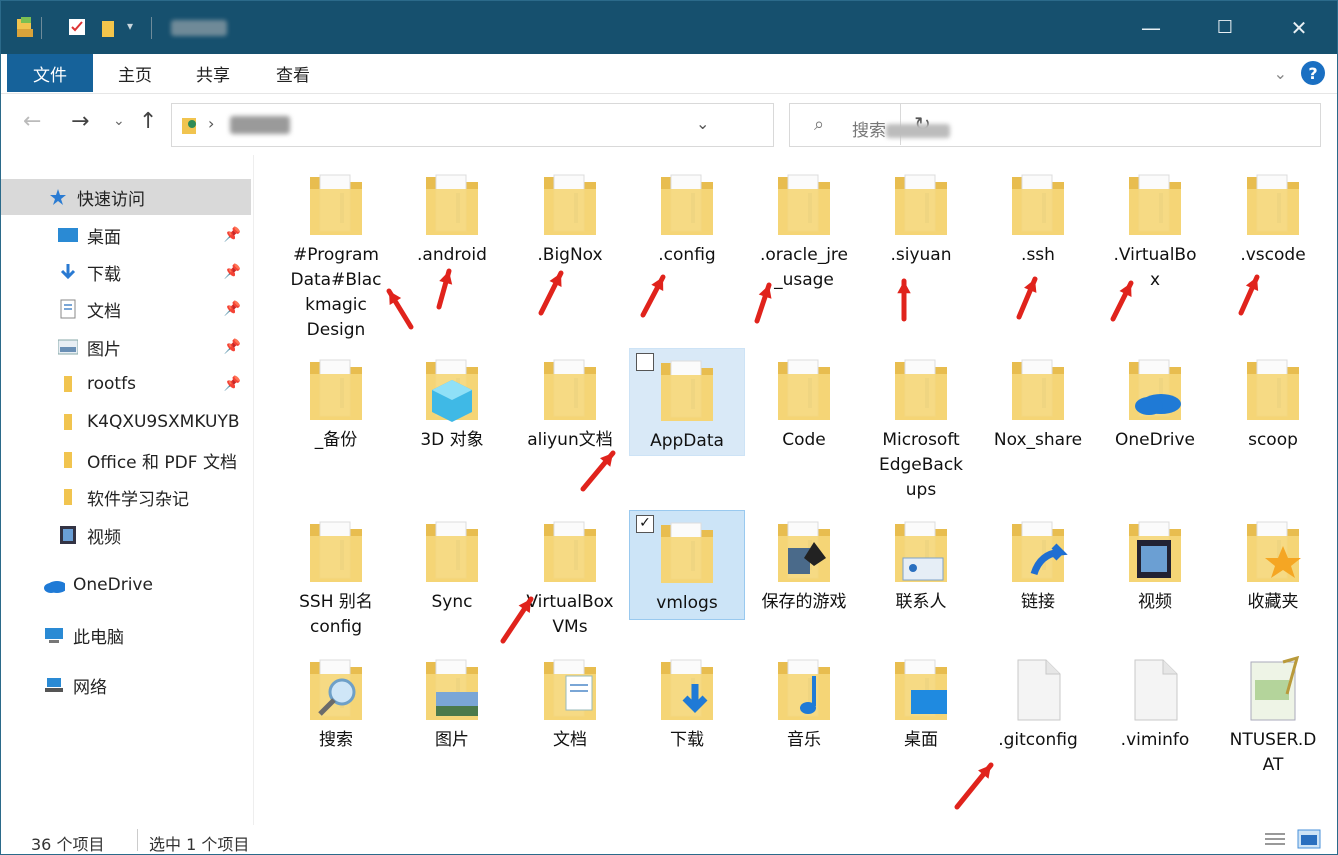  I want to click on onedrive-cloud-icon, so click(54, 585).